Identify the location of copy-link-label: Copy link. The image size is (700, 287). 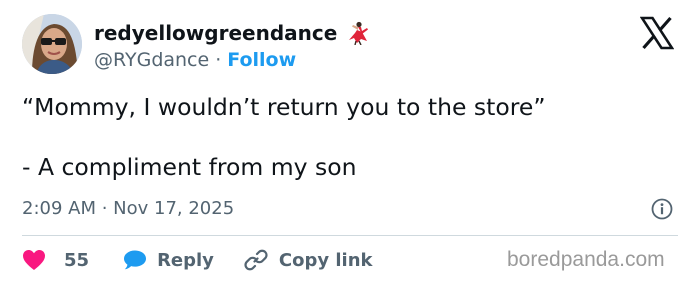
(325, 260).